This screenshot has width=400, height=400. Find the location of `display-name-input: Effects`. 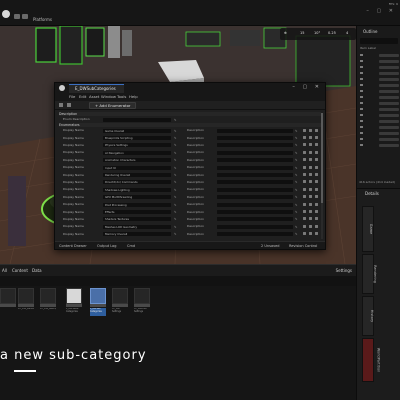

display-name-input: Effects is located at coordinates (137, 211).